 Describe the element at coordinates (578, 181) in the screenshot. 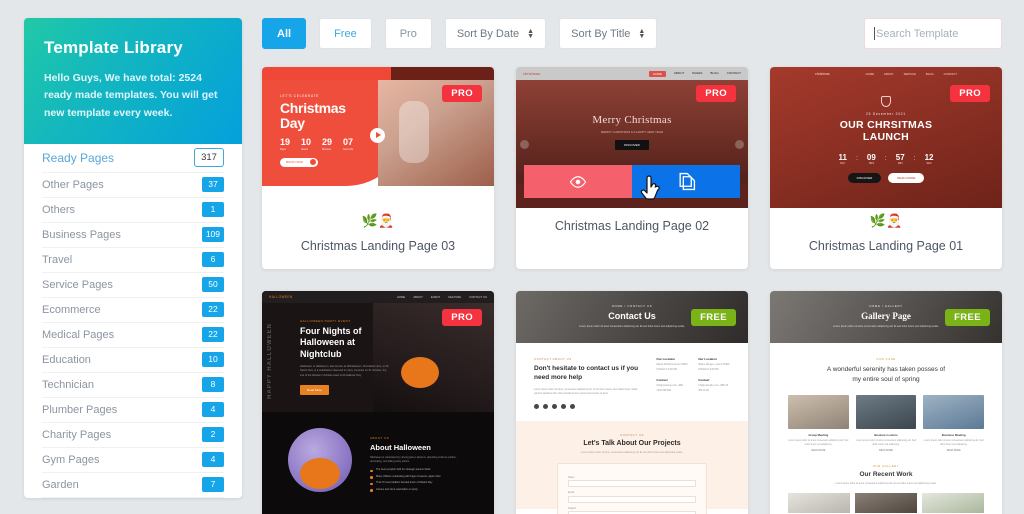

I see `preview-button` at that location.